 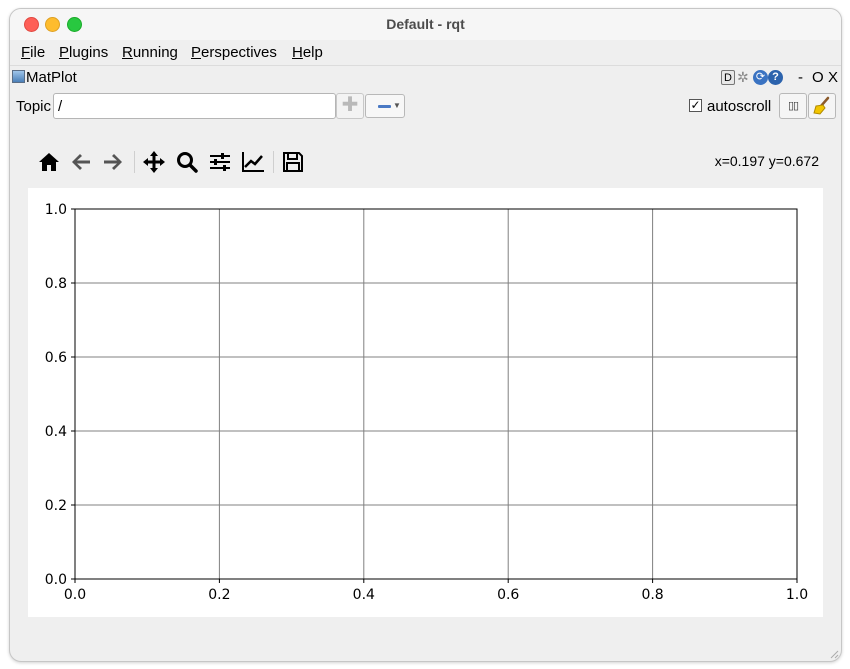 What do you see at coordinates (743, 77) in the screenshot?
I see `settings-gear-icon: ✲` at bounding box center [743, 77].